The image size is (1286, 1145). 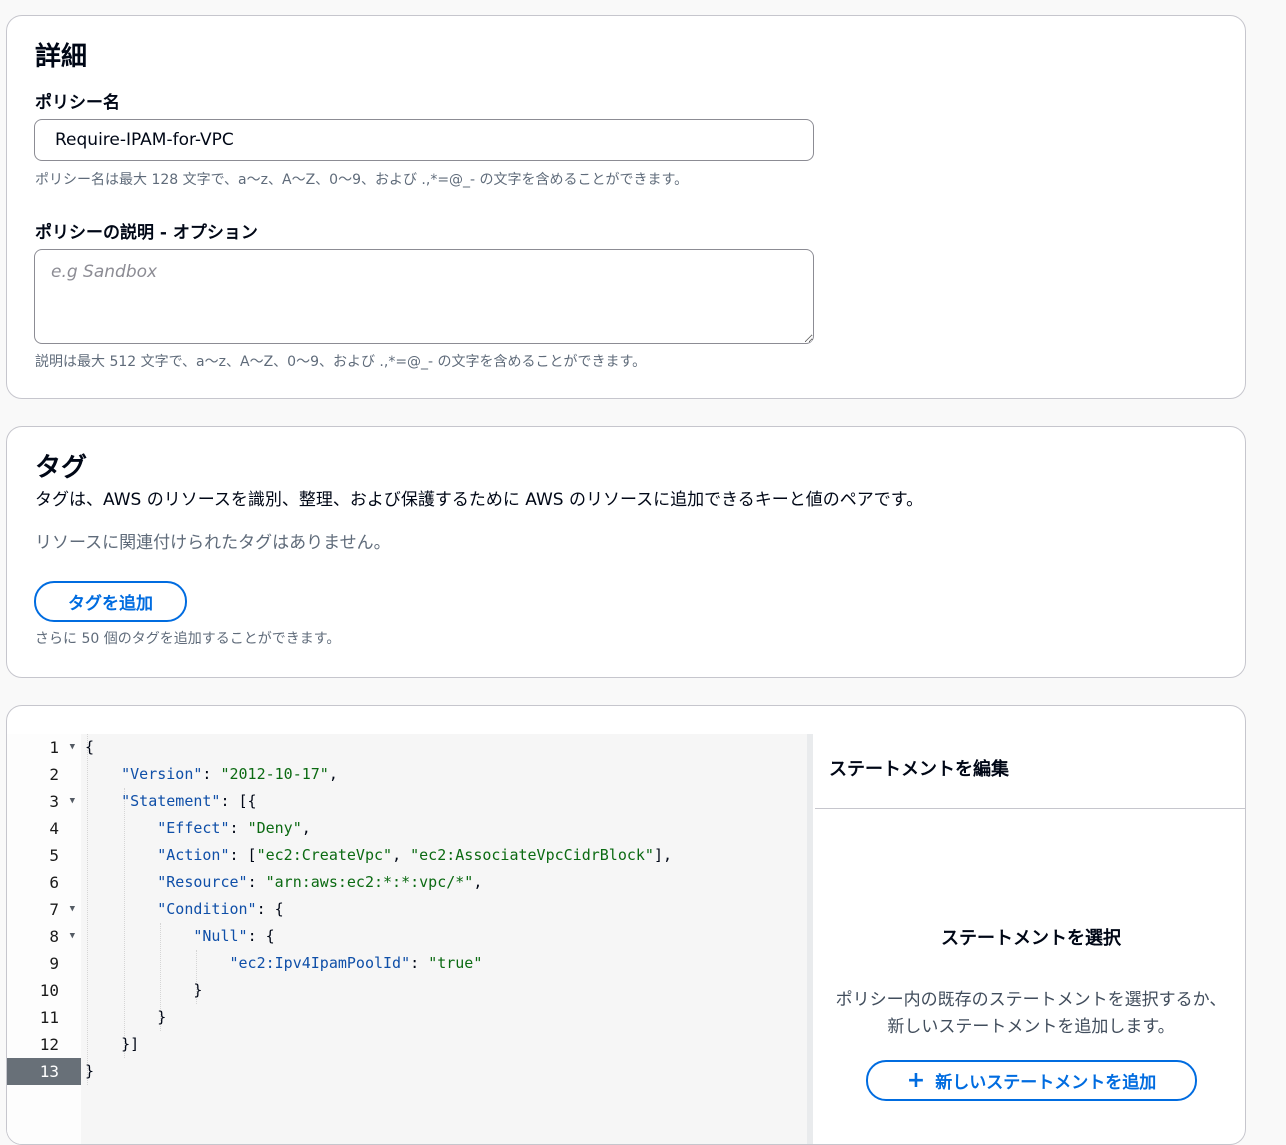 I want to click on code-line: "Effect": "Deny",, so click(x=198, y=828).